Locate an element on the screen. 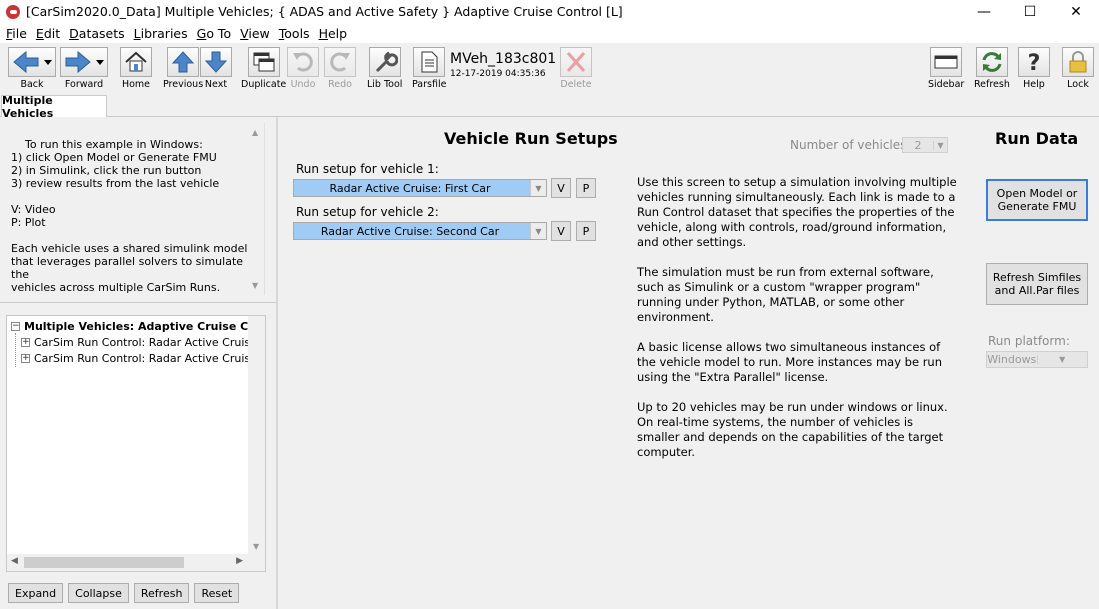  collapse-button: Collapse is located at coordinates (98, 593).